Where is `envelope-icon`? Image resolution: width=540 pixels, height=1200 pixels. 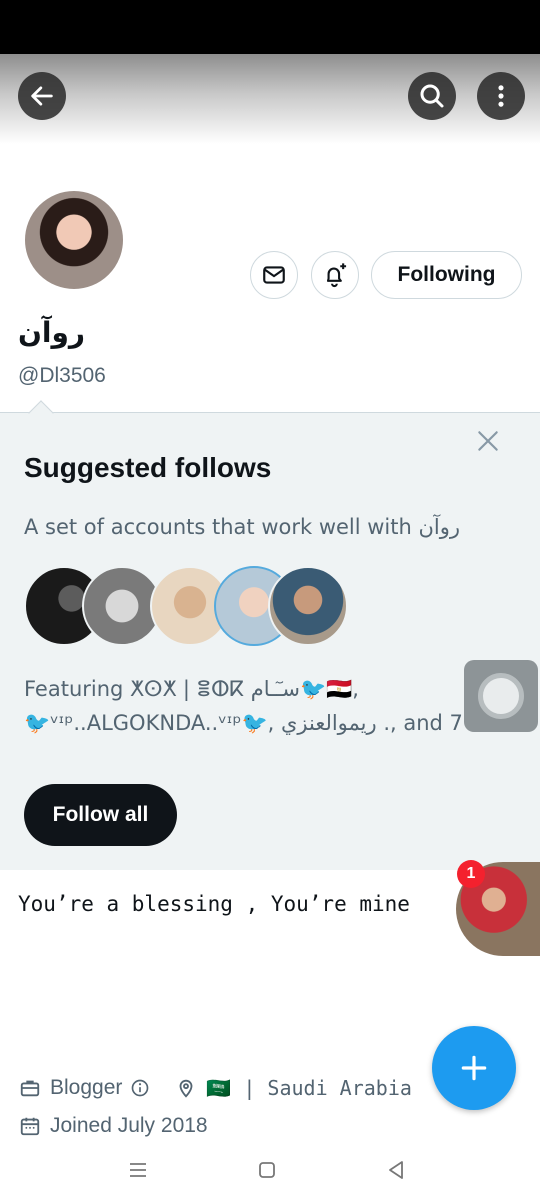
envelope-icon is located at coordinates (274, 275).